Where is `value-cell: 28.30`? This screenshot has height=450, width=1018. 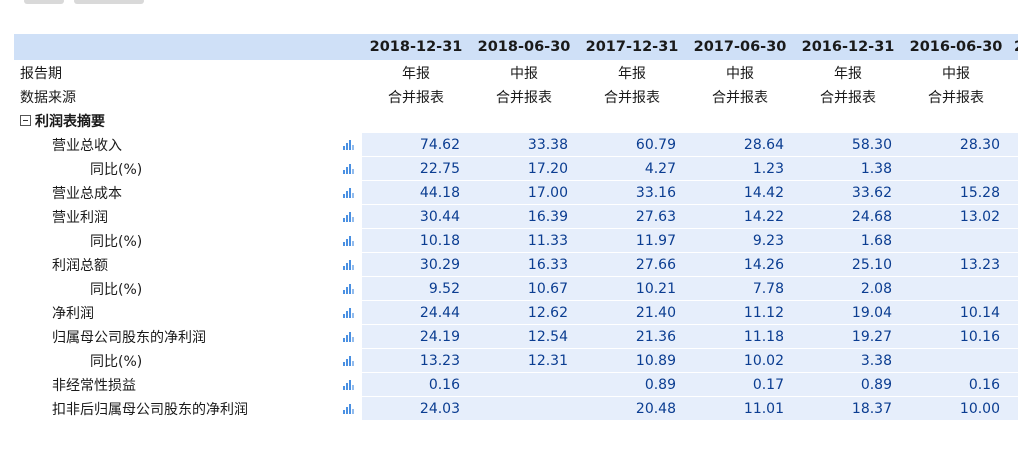
value-cell: 28.30 is located at coordinates (956, 144).